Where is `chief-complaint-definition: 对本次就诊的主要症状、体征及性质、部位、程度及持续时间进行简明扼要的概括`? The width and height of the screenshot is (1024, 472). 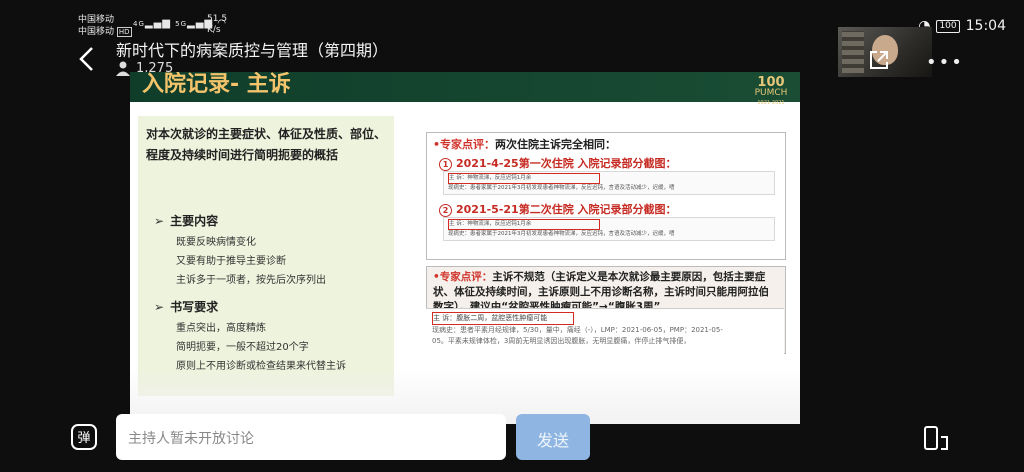
chief-complaint-definition: 对本次就诊的主要症状、体征及性质、部位、程度及持续时间进行简明扼要的概括 is located at coordinates (266, 144).